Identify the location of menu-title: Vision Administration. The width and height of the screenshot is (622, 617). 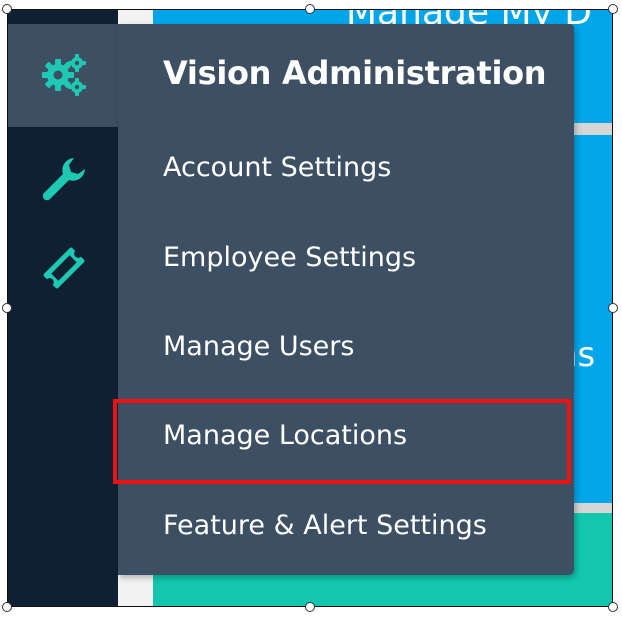
(355, 73).